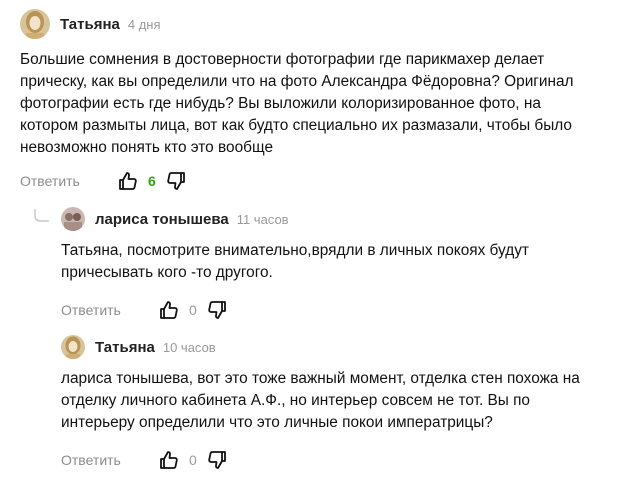 The image size is (632, 481). Describe the element at coordinates (162, 219) in the screenshot. I see `comment-author: лариса тонышева` at that location.